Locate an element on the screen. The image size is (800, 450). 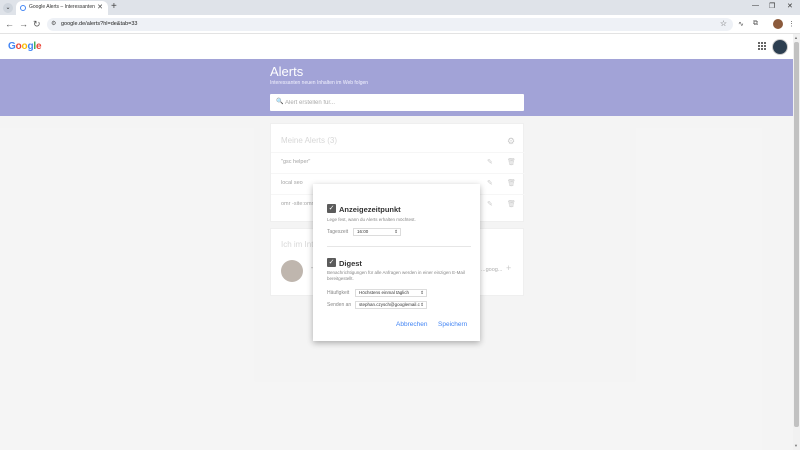
cancel-button: Abbrechen is located at coordinates (411, 324).